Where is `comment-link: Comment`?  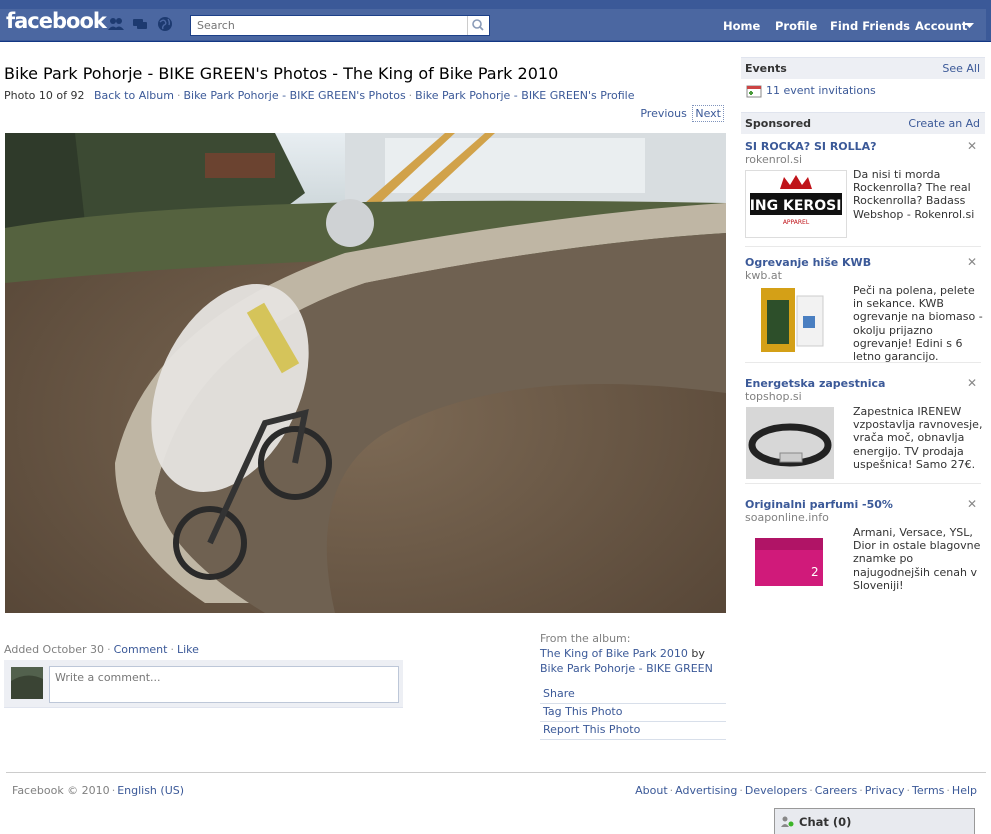 comment-link: Comment is located at coordinates (141, 649).